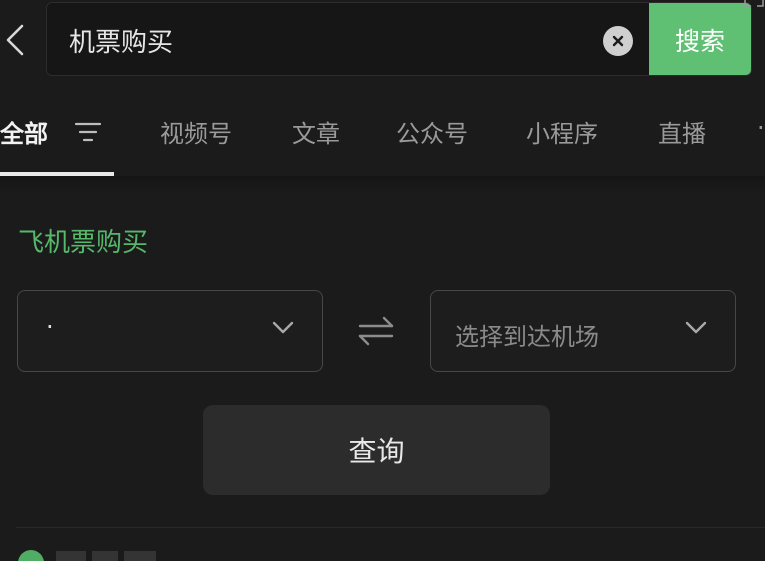  Describe the element at coordinates (562, 131) in the screenshot. I see `tab-mini-programs: 小程序` at that location.